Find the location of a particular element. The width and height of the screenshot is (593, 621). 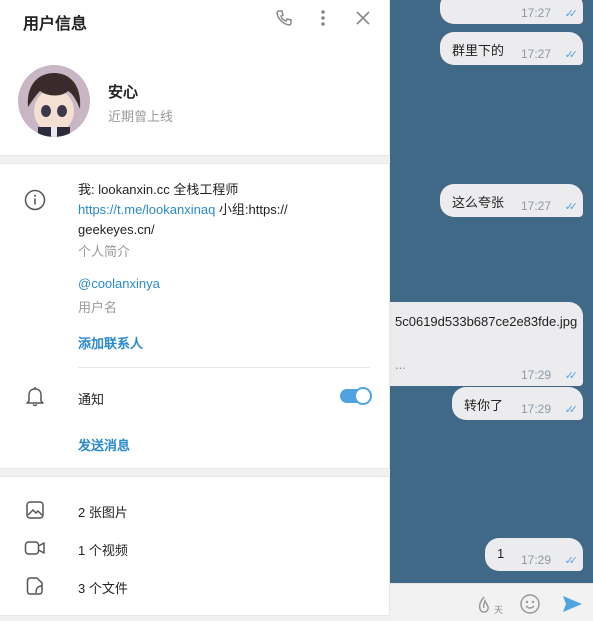

panel-title: 用户信息 is located at coordinates (55, 24).